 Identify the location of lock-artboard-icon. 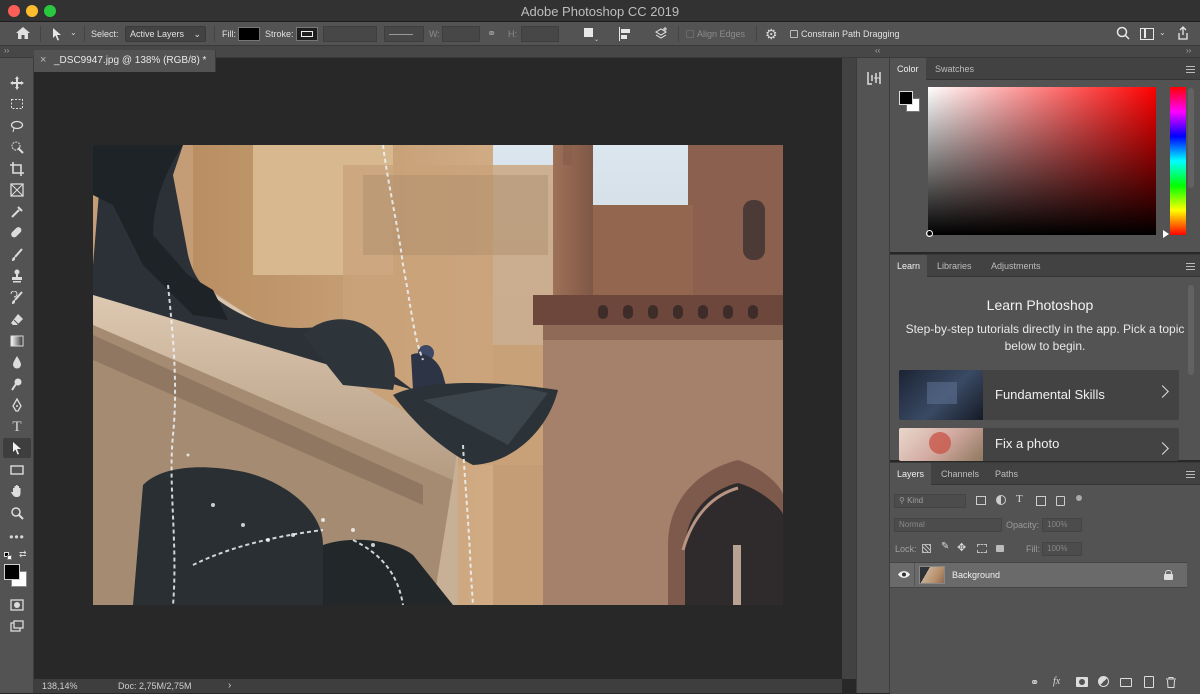
(982, 548).